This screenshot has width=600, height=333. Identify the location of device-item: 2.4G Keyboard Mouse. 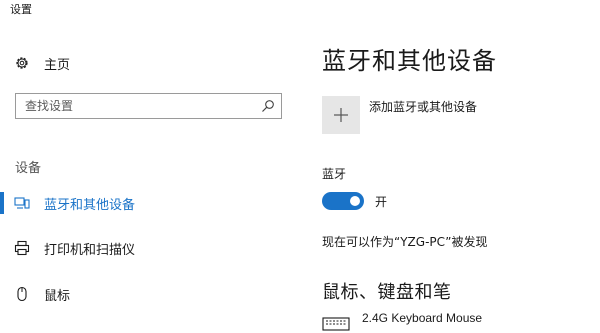
(461, 322).